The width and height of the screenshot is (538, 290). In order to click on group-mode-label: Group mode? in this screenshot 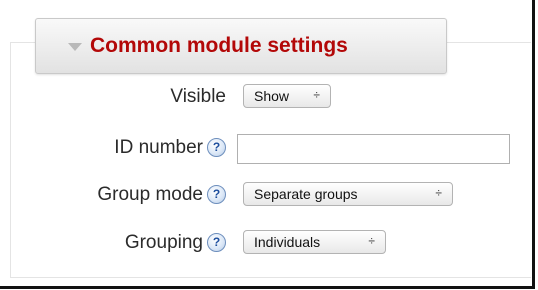, I will do `click(161, 195)`.